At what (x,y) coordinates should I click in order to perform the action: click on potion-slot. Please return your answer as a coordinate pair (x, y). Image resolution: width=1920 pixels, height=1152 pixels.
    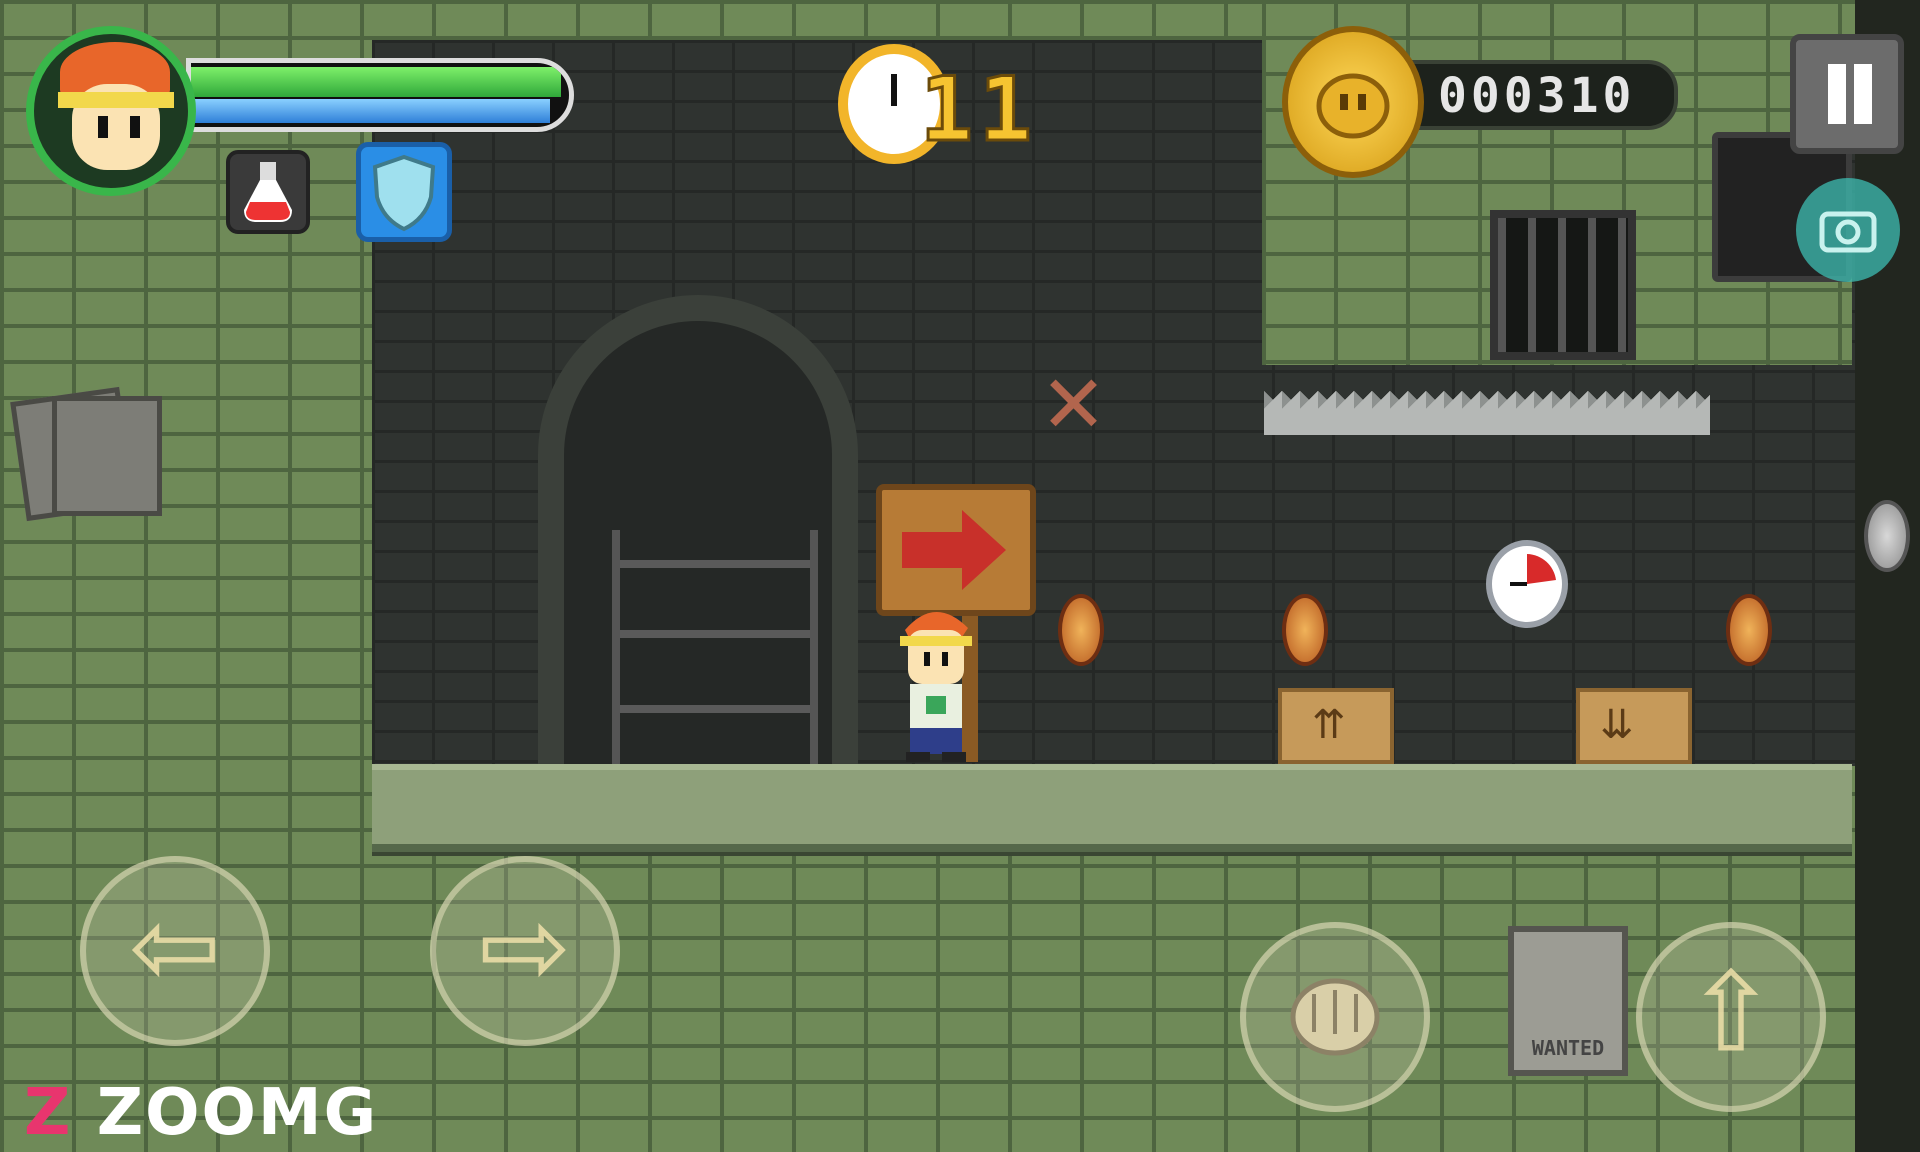
    Looking at the image, I should click on (268, 192).